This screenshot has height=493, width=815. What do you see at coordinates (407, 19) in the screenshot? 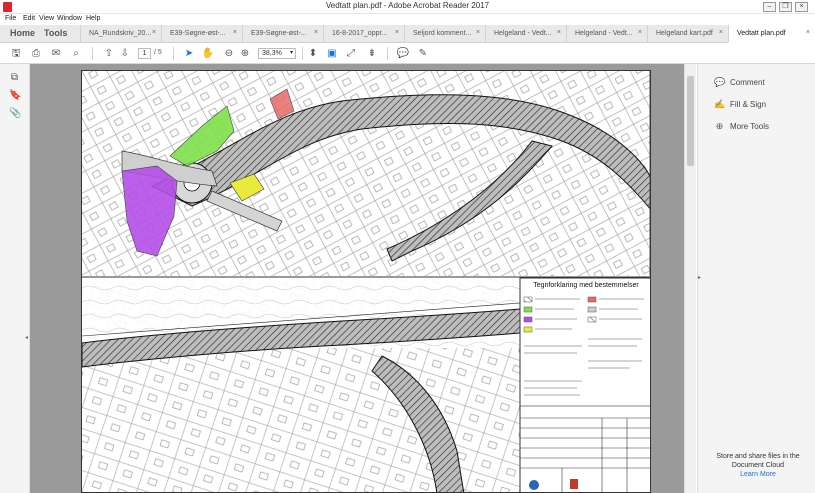
I see `menu-bar: File Edit View Window Help` at bounding box center [407, 19].